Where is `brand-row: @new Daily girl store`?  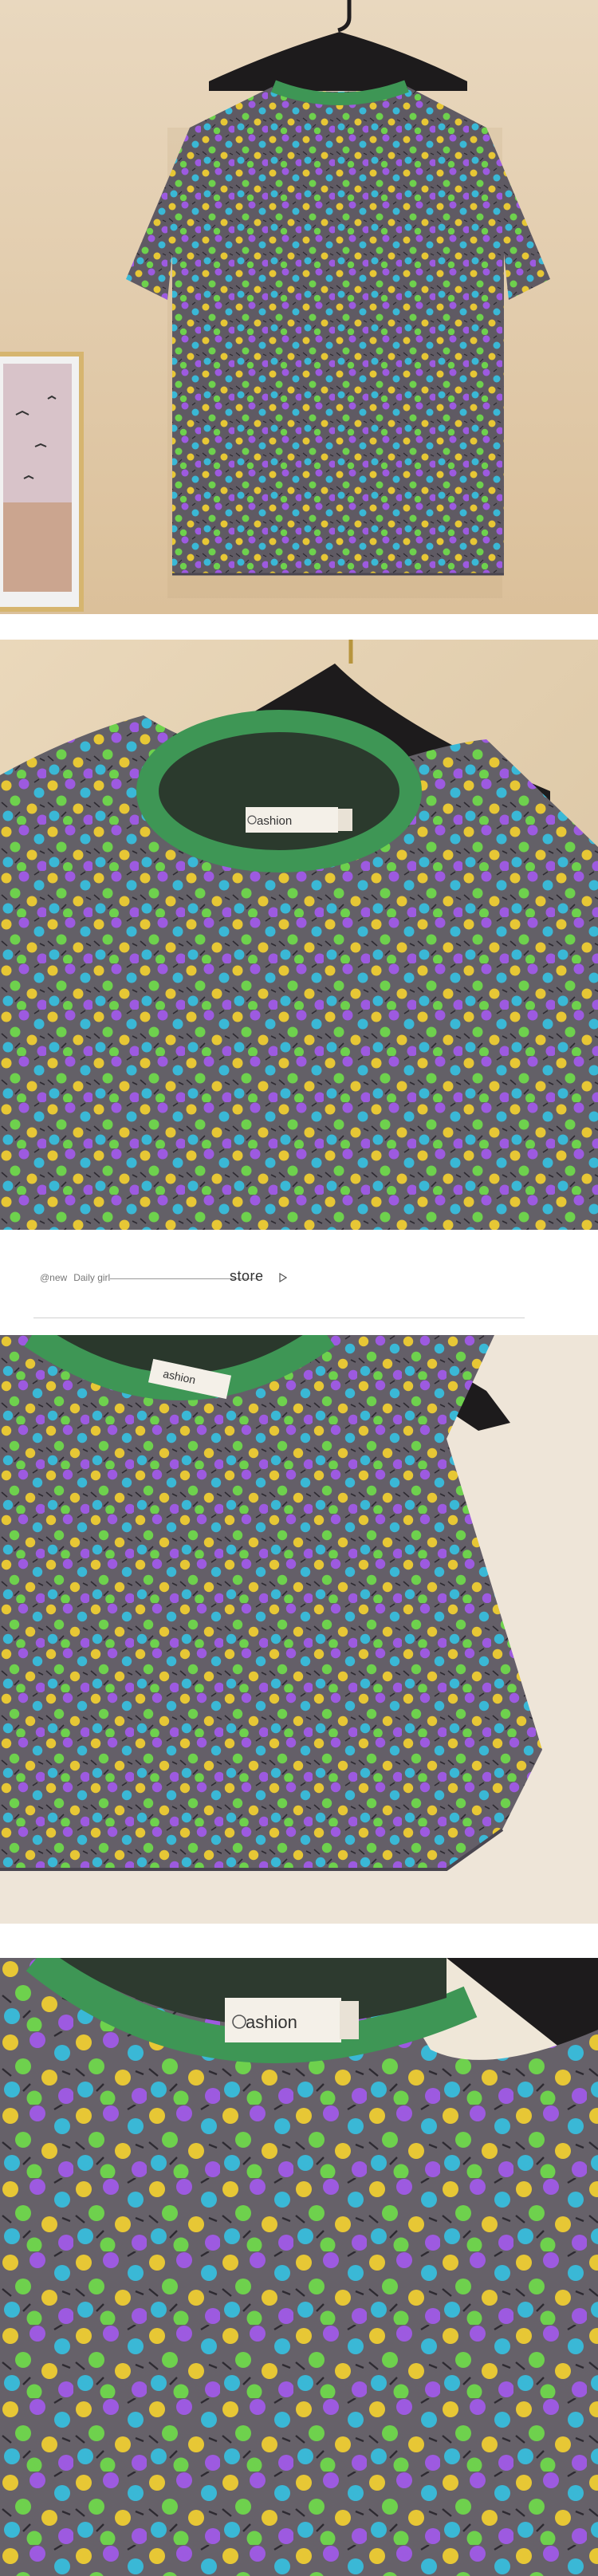
brand-row: @new Daily girl store is located at coordinates (299, 1278).